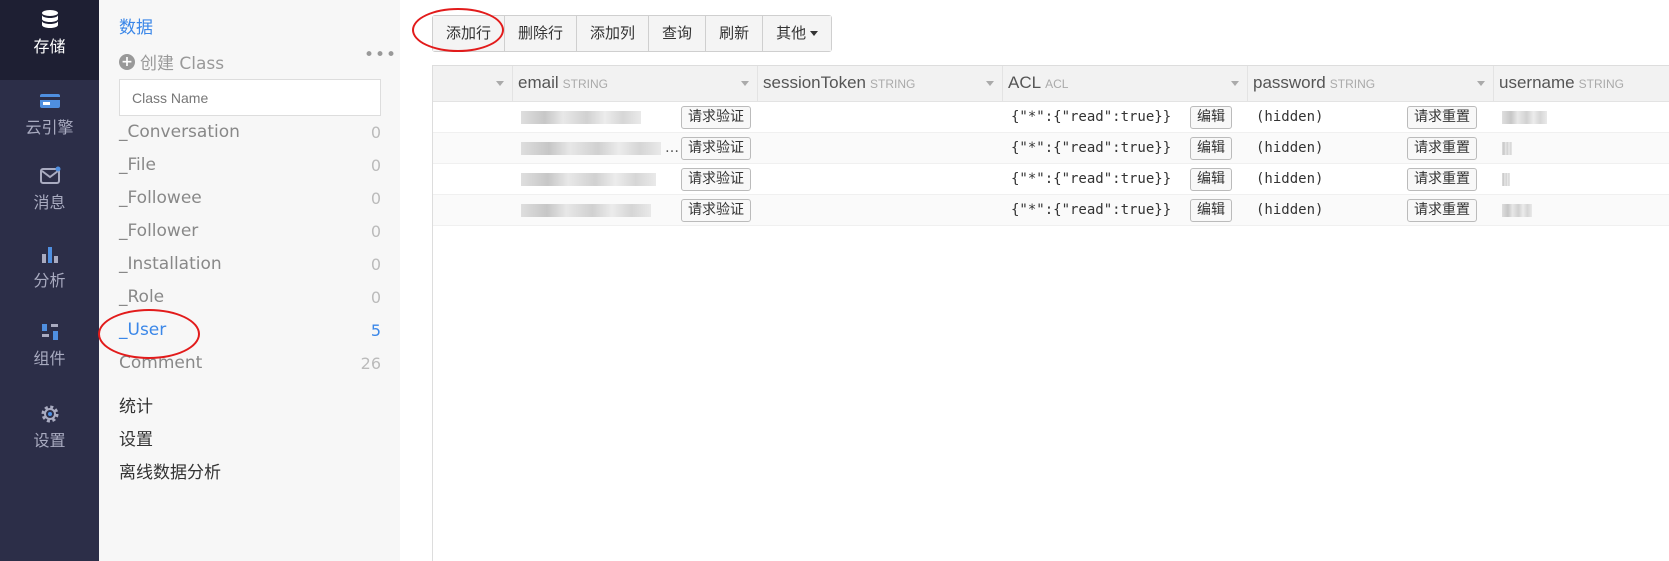  What do you see at coordinates (380, 55) in the screenshot?
I see `more-options-icon: •••` at bounding box center [380, 55].